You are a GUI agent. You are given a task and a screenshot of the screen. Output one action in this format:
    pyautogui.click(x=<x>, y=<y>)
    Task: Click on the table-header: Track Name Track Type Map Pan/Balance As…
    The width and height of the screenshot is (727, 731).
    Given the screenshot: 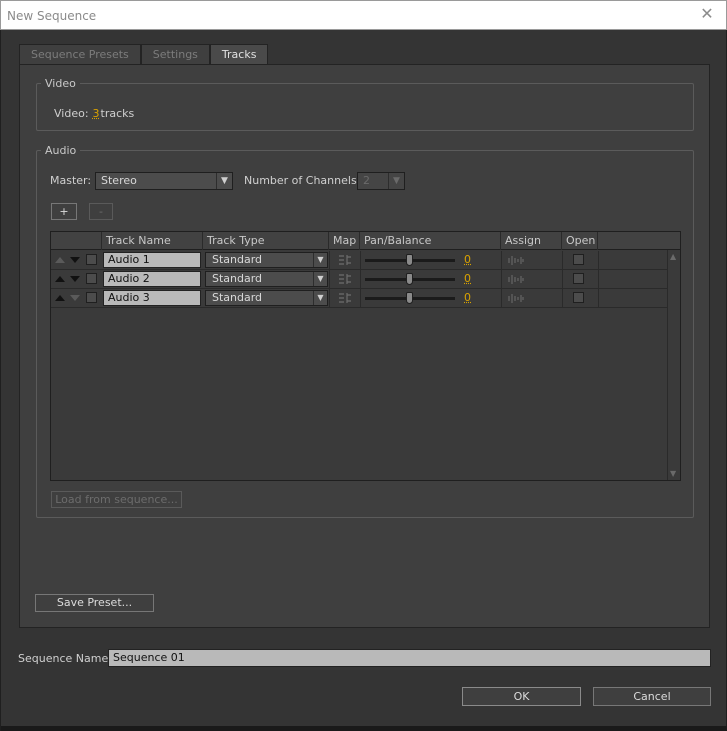 What is the action you would take?
    pyautogui.click(x=365, y=241)
    